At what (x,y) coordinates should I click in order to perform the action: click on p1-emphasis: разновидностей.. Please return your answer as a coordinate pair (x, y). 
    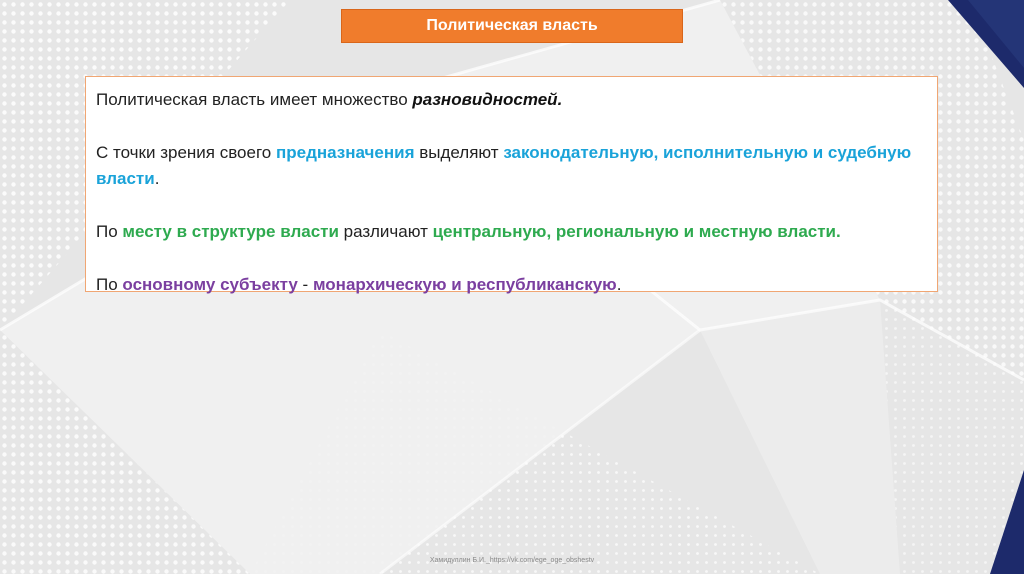
    Looking at the image, I should click on (487, 99).